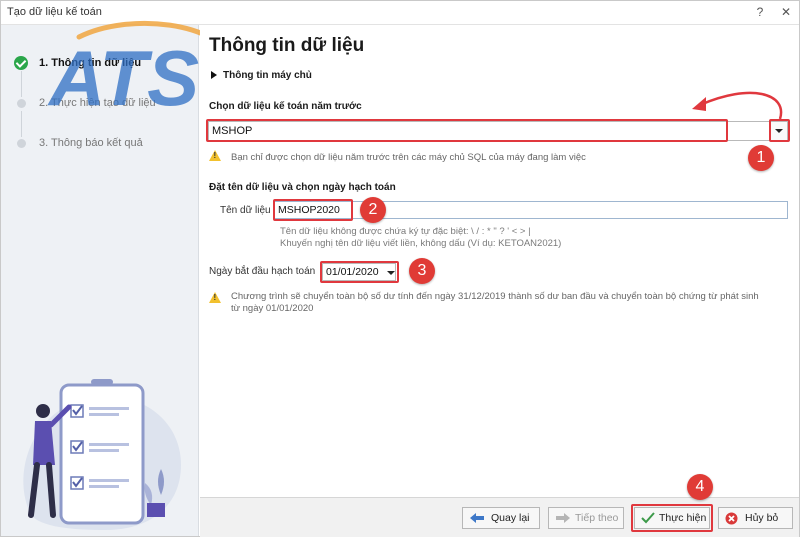 The height and width of the screenshot is (537, 800). Describe the element at coordinates (563, 518) in the screenshot. I see `arrow-right-icon` at that location.